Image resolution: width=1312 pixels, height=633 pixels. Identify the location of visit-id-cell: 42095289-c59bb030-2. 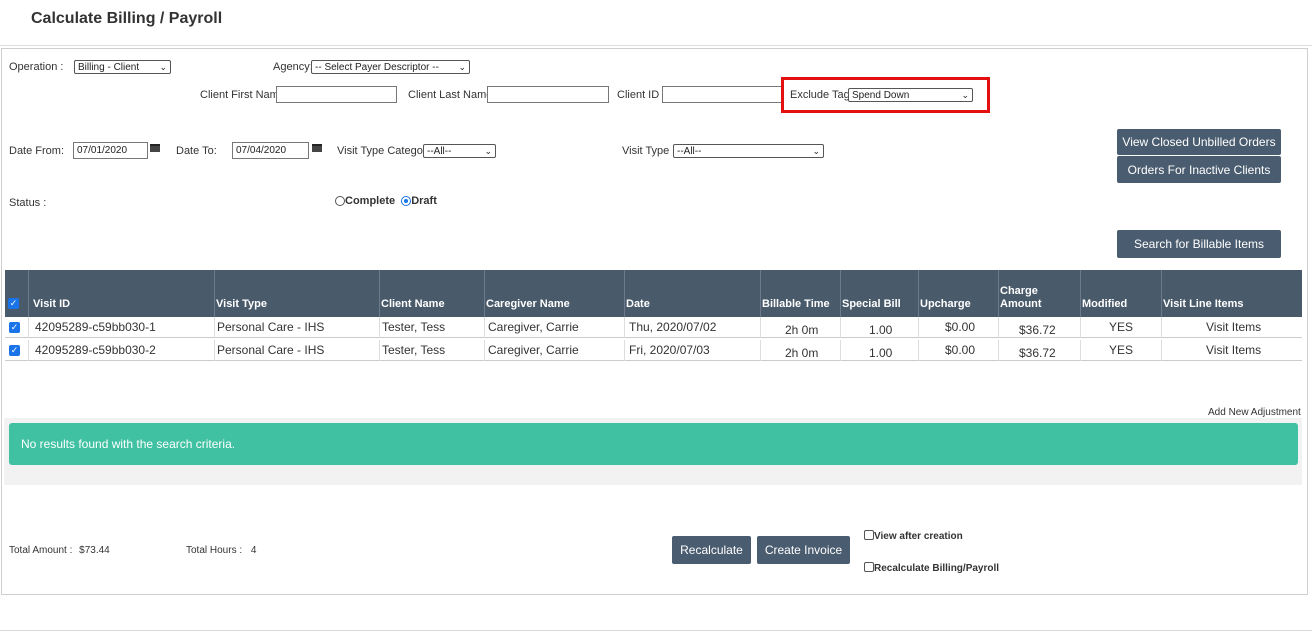
(95, 350).